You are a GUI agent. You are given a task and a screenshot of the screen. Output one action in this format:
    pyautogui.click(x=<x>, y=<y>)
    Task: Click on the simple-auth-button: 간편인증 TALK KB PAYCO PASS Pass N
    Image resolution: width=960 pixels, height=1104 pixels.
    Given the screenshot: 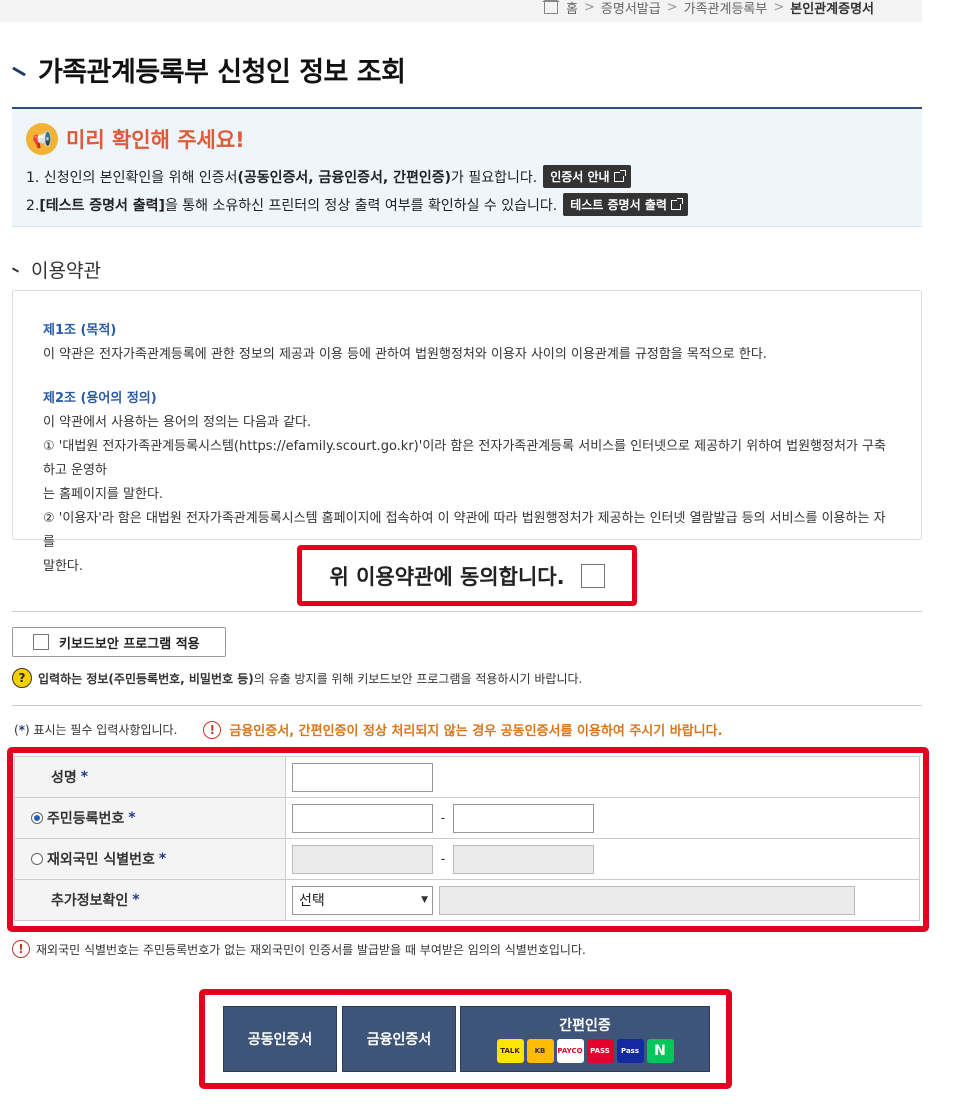 What is the action you would take?
    pyautogui.click(x=585, y=1039)
    